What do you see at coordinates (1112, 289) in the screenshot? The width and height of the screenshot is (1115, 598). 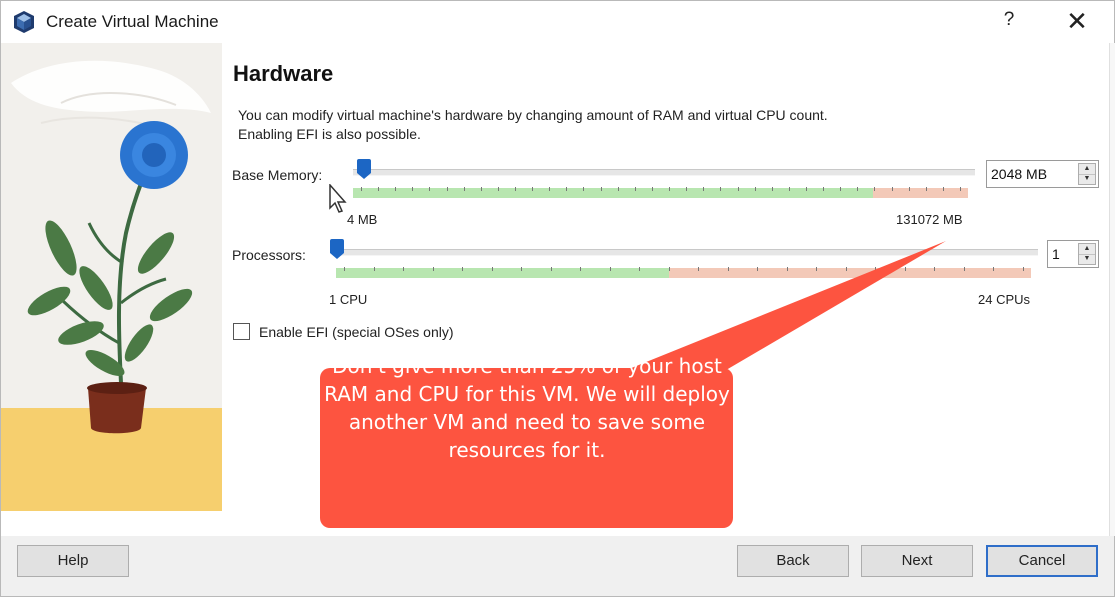 I see `scrollbar-edge` at bounding box center [1112, 289].